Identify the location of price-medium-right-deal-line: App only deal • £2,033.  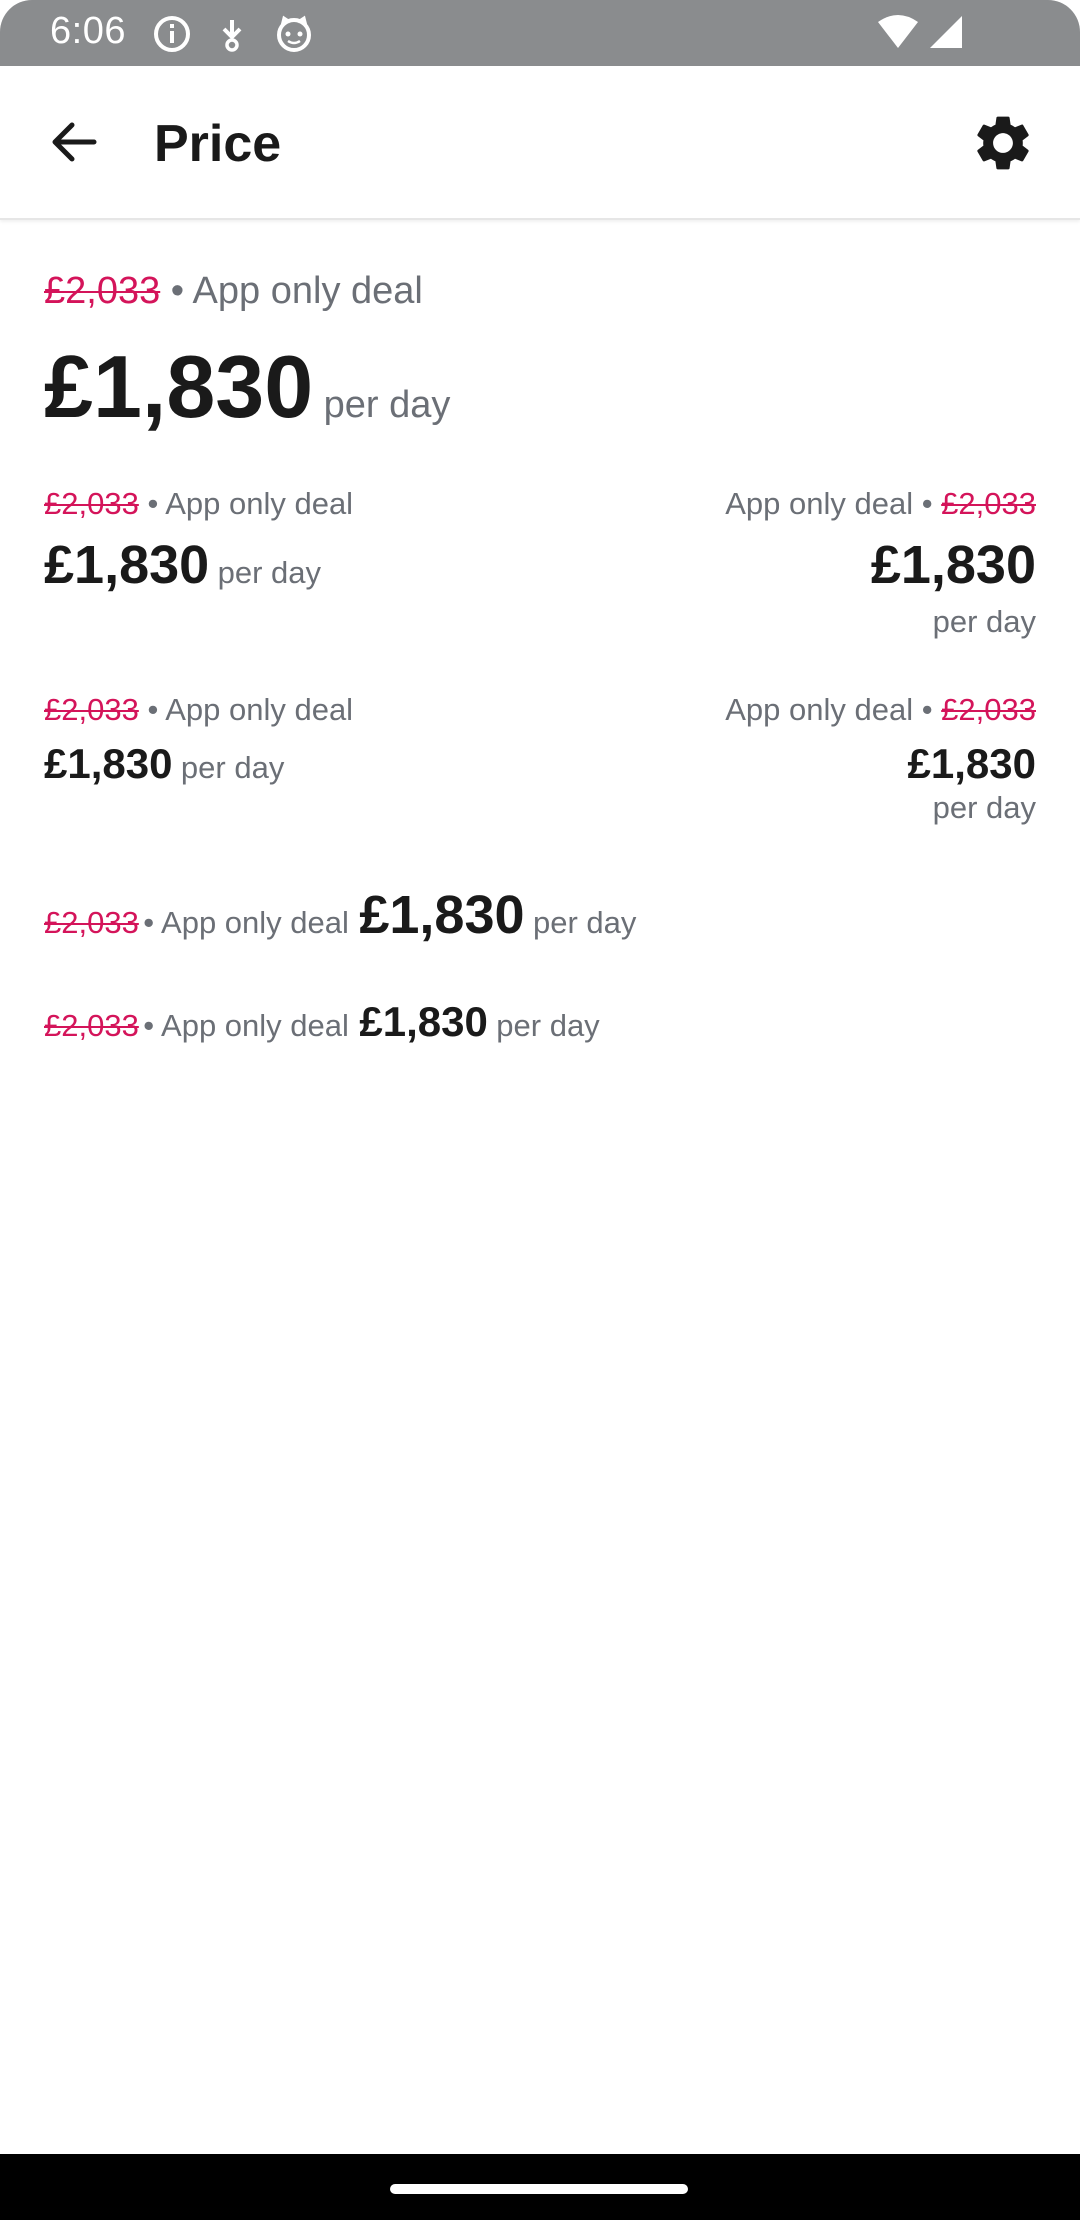
(880, 504).